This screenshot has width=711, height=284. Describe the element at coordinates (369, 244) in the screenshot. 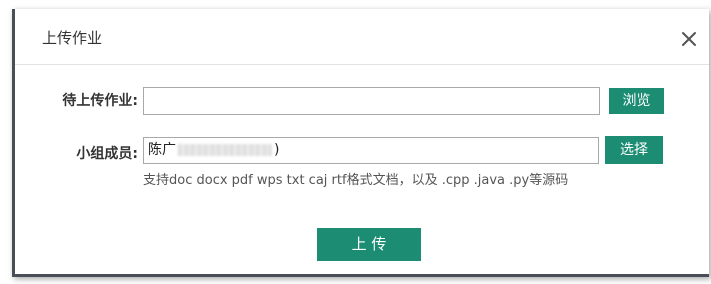

I see `upload-button: 上 传` at that location.